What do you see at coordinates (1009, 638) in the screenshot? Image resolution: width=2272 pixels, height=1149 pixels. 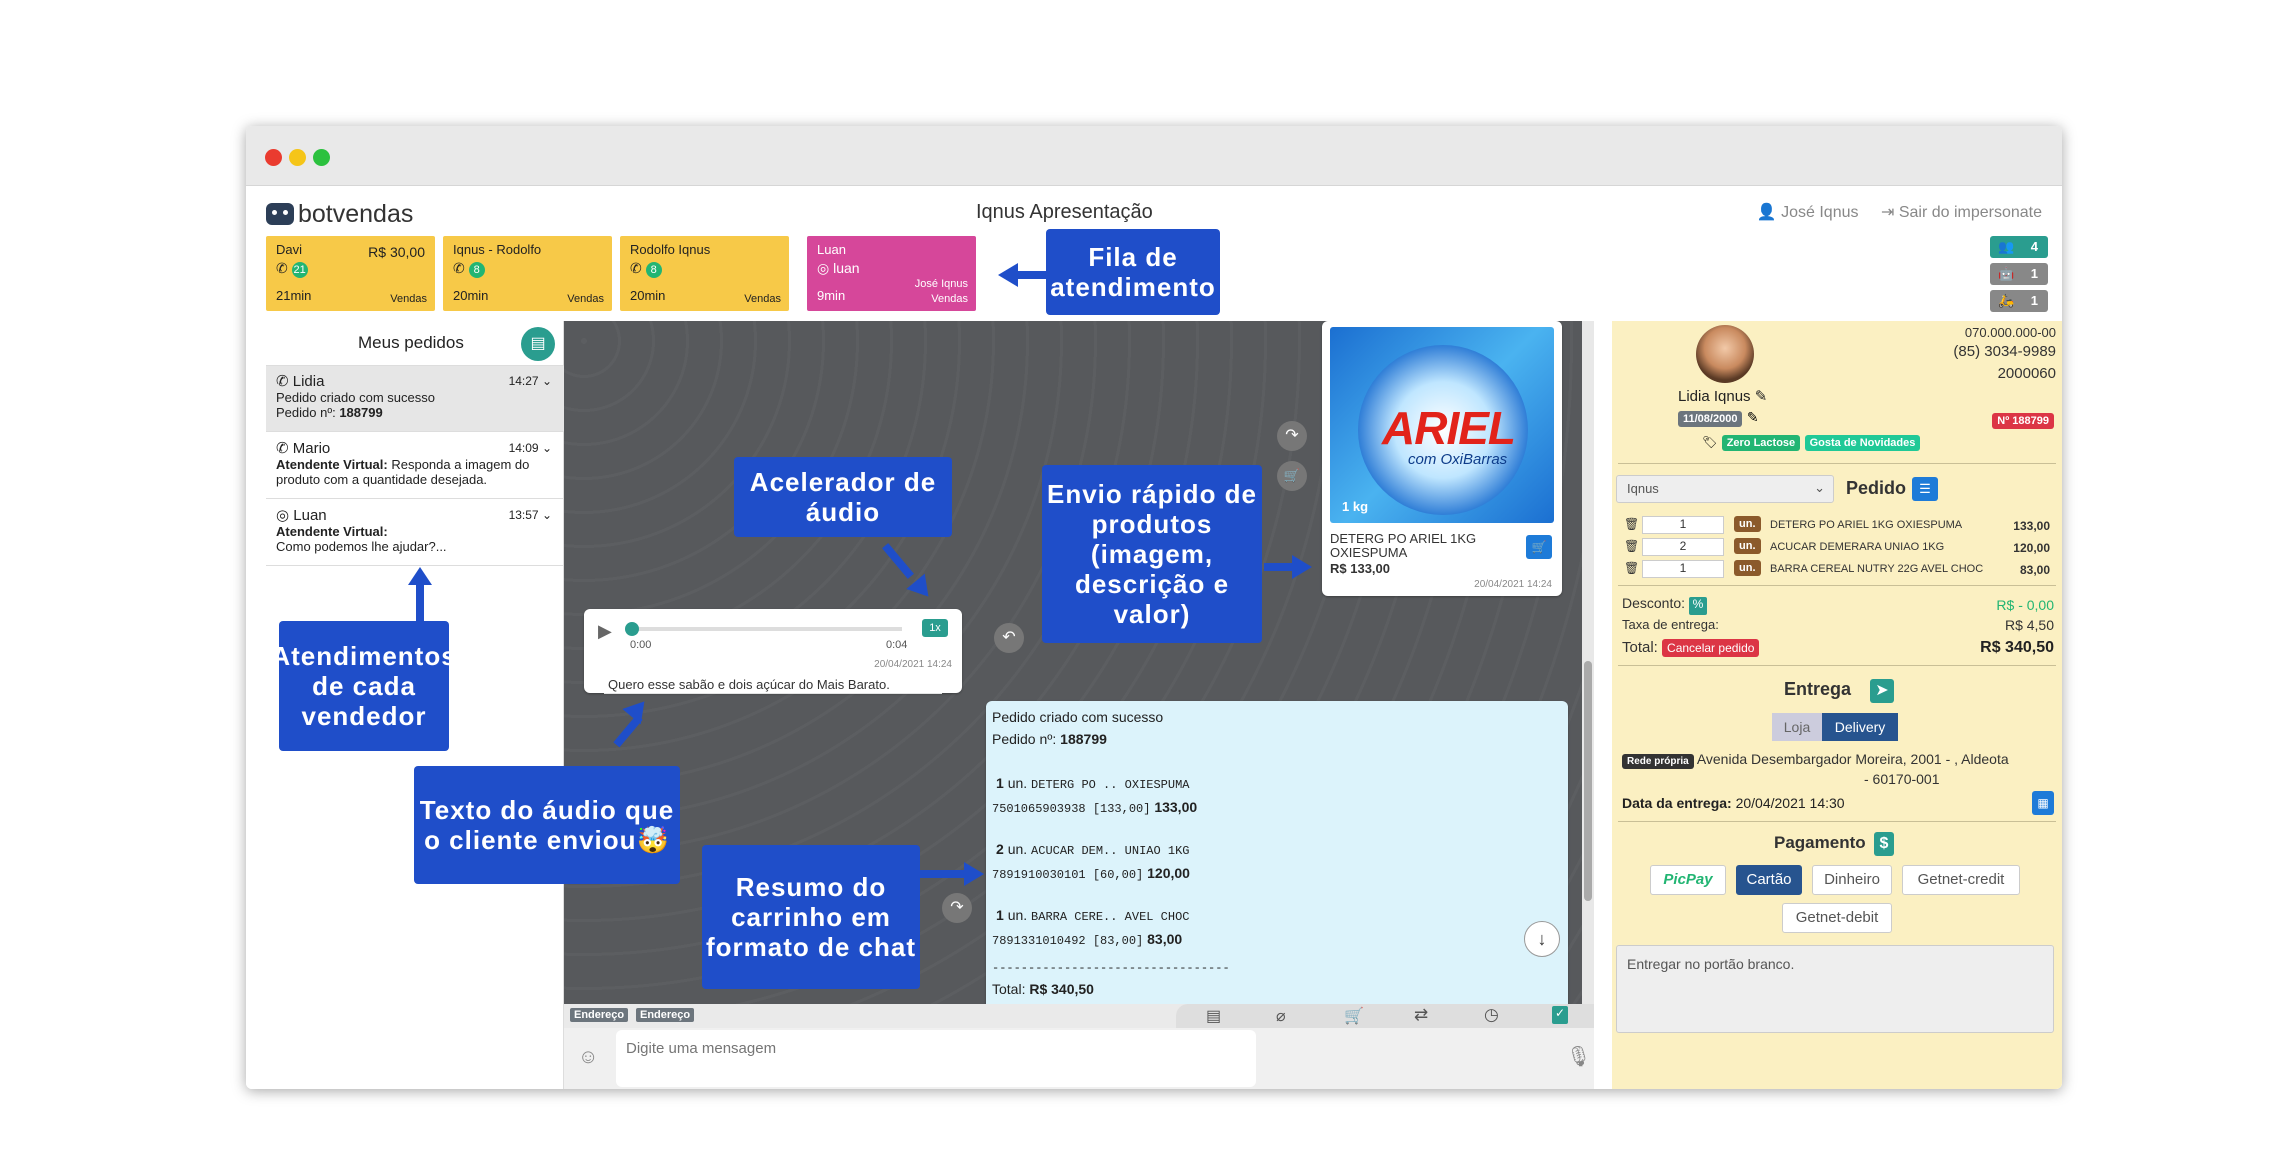 I see `reply-icon: ↶` at bounding box center [1009, 638].